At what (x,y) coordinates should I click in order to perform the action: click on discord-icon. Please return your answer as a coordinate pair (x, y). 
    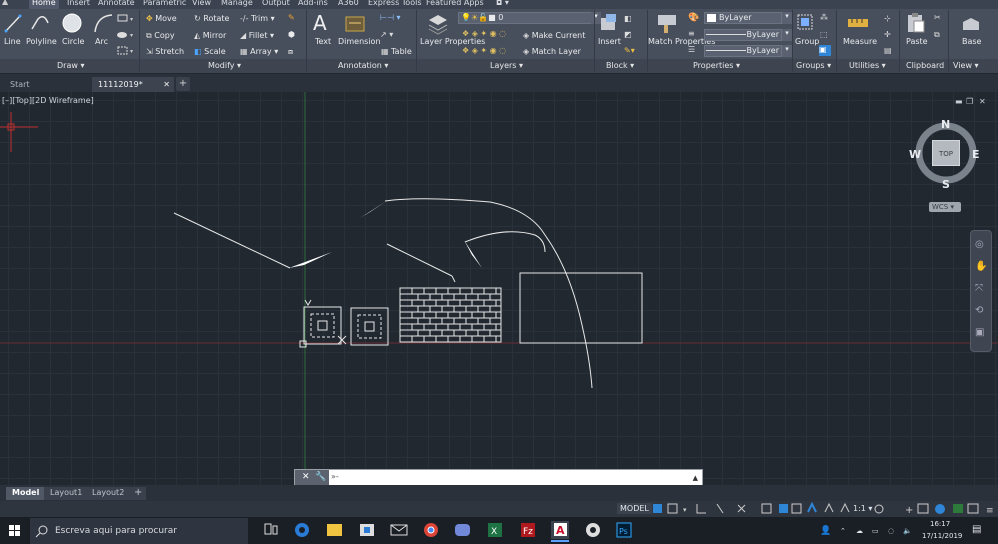
    Looking at the image, I should click on (462, 530).